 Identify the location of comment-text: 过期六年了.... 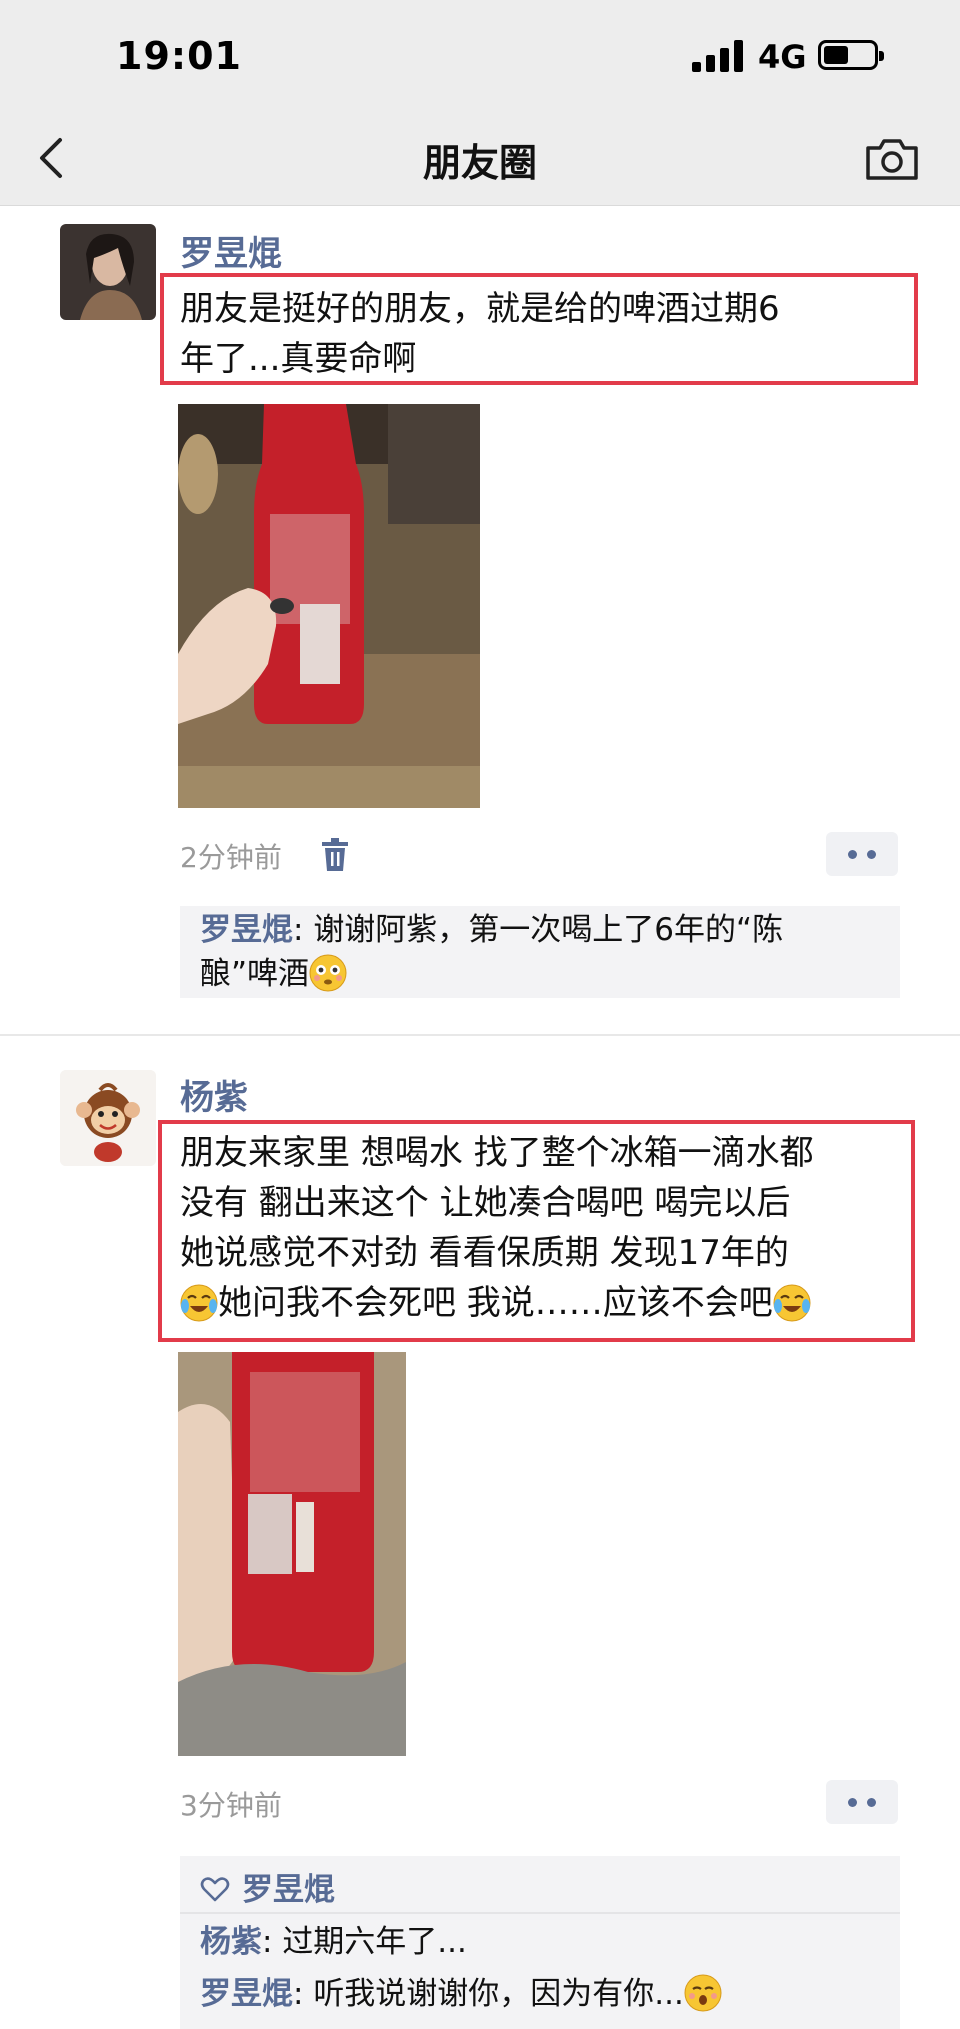
(374, 1942).